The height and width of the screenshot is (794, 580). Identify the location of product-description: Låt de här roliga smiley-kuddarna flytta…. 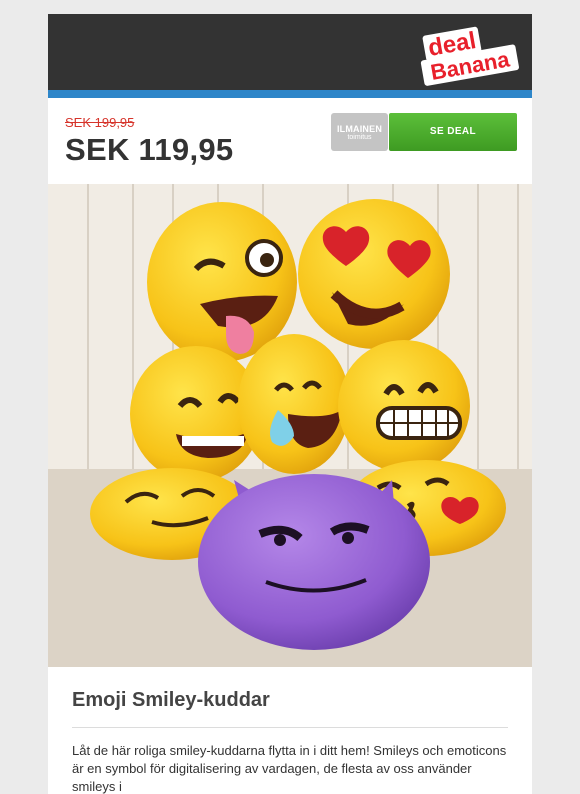
(289, 768).